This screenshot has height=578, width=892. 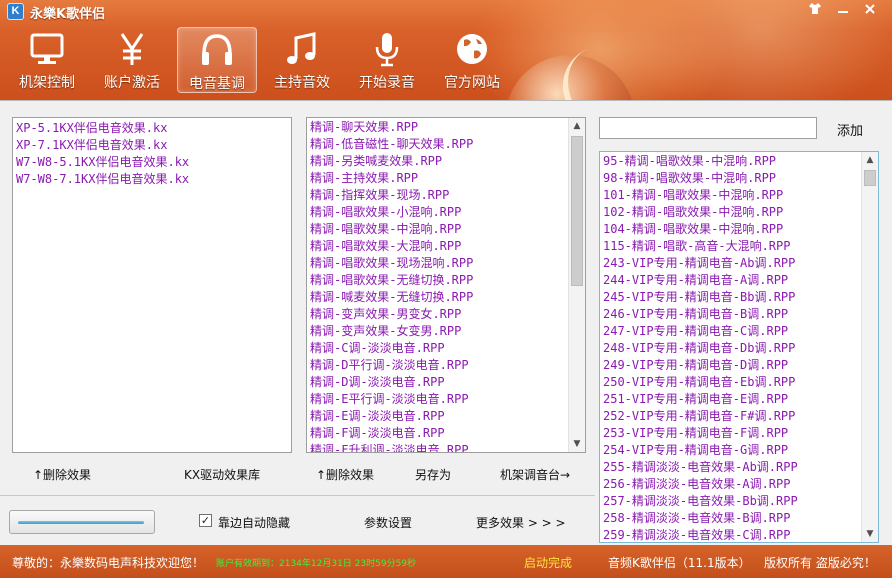 I want to click on list-item: 精调-唱歌效果-无缝切换.RPP, so click(x=446, y=280).